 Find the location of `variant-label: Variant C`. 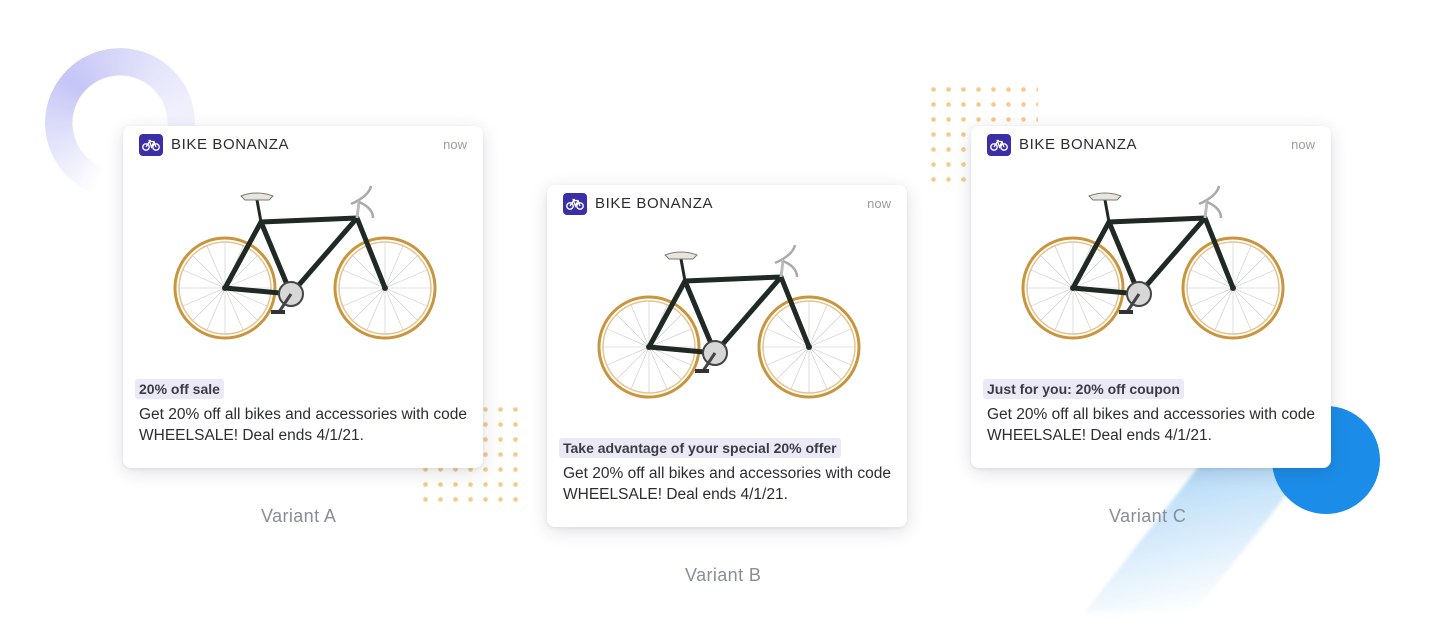

variant-label: Variant C is located at coordinates (1148, 516).